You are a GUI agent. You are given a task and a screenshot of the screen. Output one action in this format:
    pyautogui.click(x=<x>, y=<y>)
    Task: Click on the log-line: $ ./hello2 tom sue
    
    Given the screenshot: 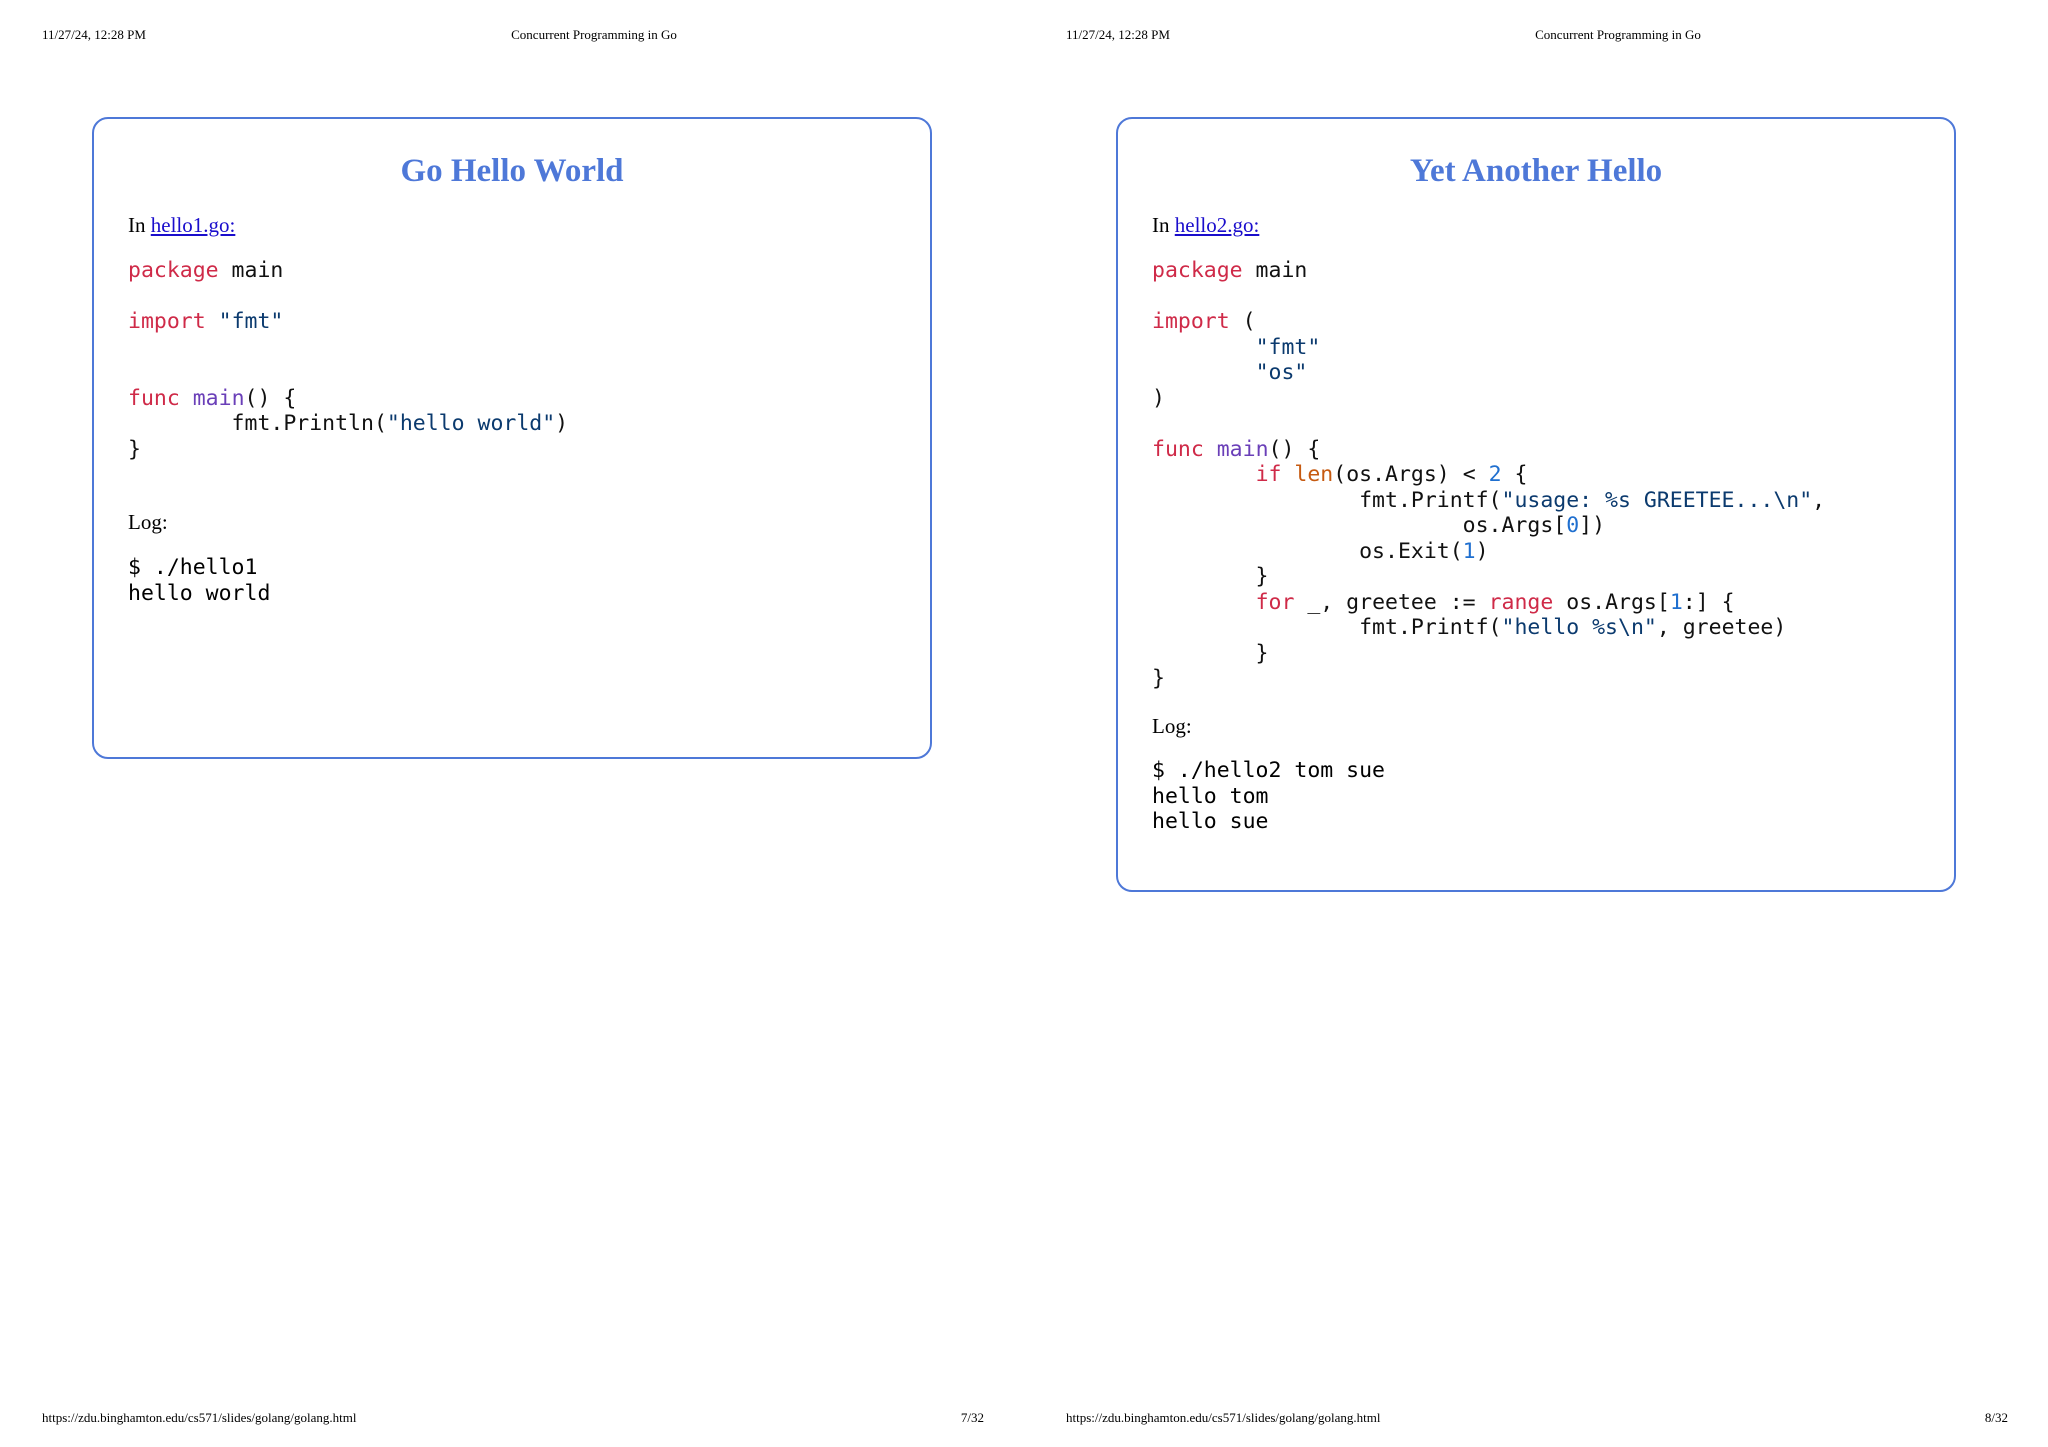 What is the action you would take?
    pyautogui.click(x=1268, y=770)
    